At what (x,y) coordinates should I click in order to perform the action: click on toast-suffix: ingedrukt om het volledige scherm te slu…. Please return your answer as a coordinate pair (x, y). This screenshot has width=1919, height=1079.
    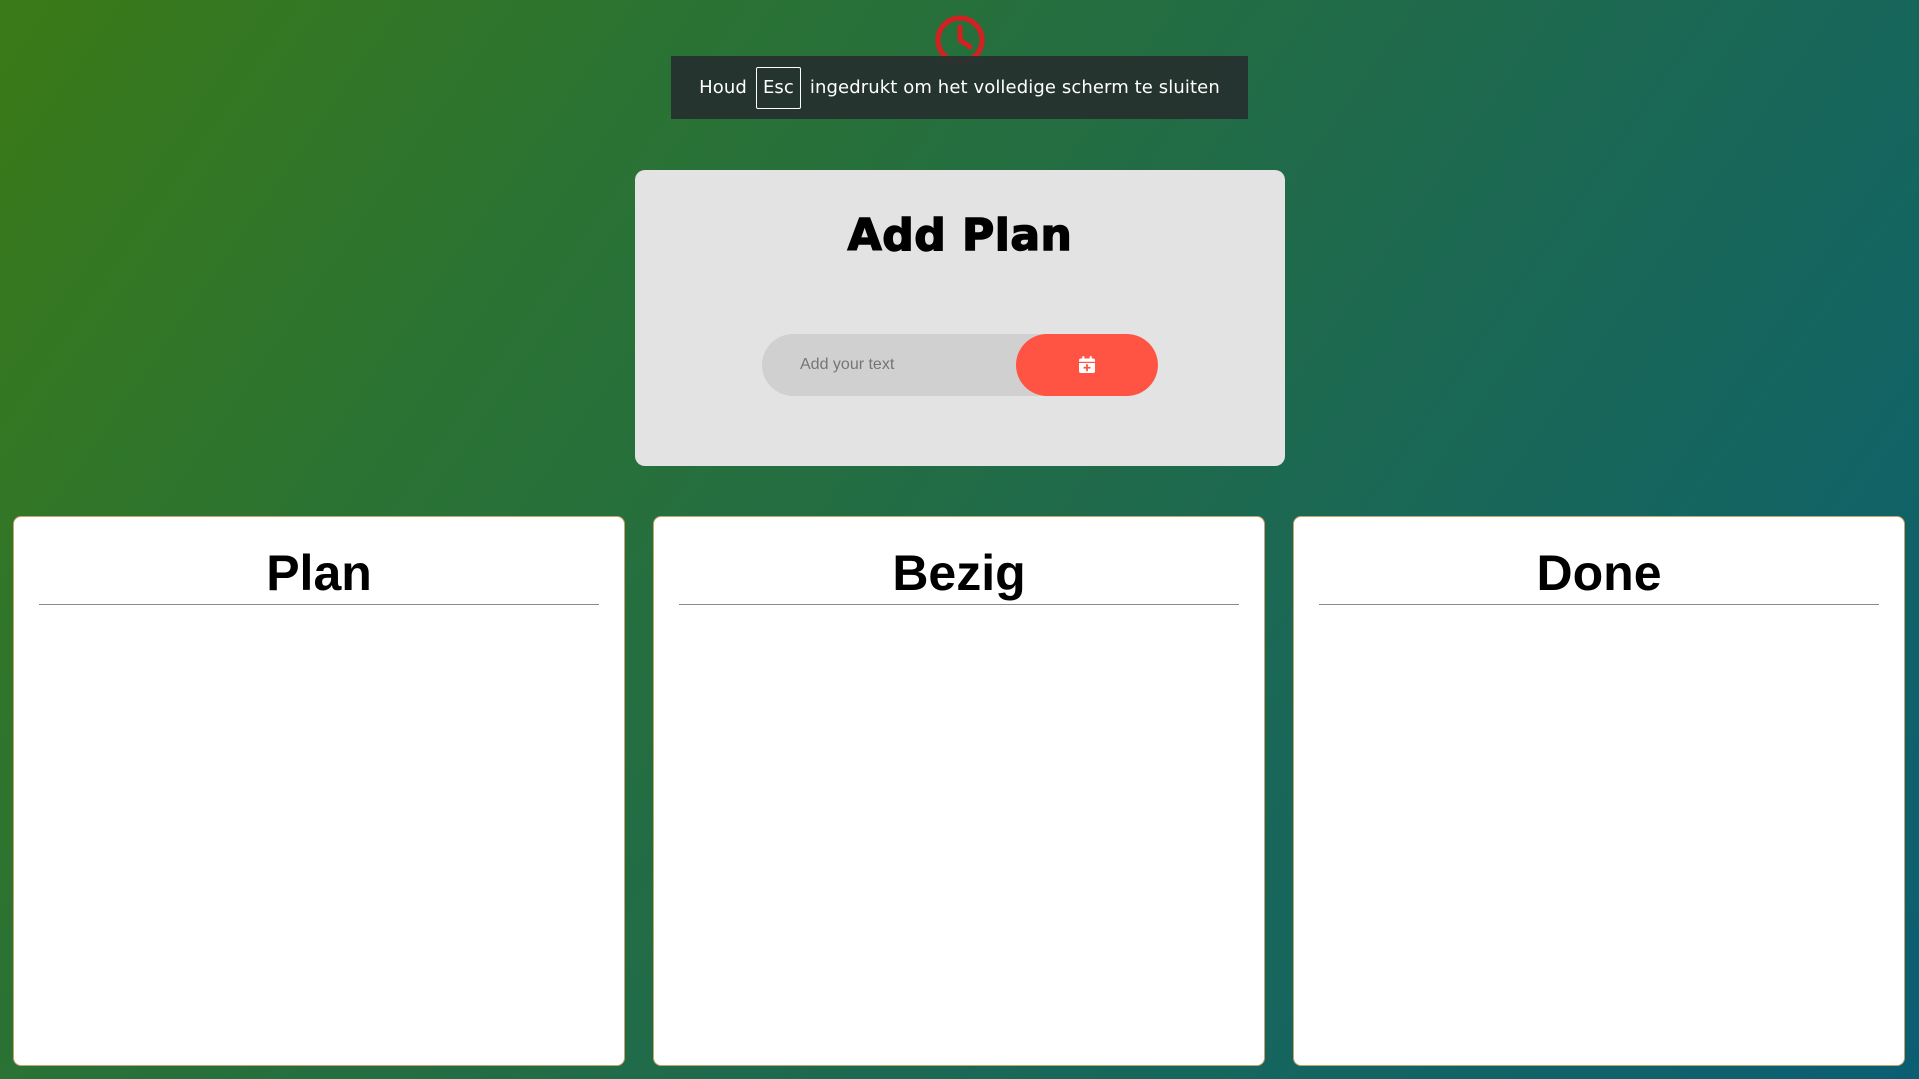
    Looking at the image, I should click on (1014, 87).